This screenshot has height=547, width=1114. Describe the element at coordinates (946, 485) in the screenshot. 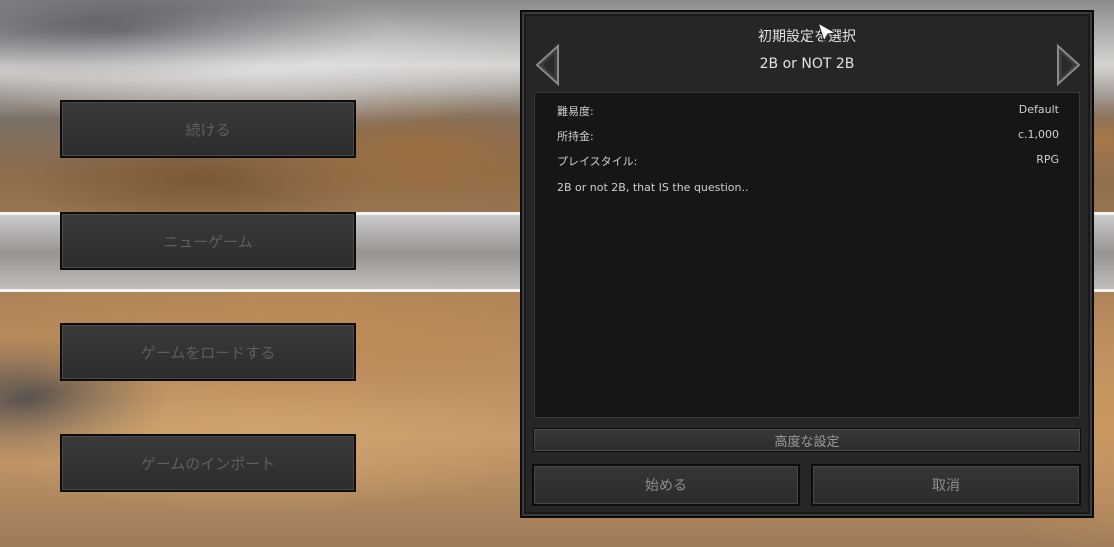

I see `cancel-button: 取消` at that location.